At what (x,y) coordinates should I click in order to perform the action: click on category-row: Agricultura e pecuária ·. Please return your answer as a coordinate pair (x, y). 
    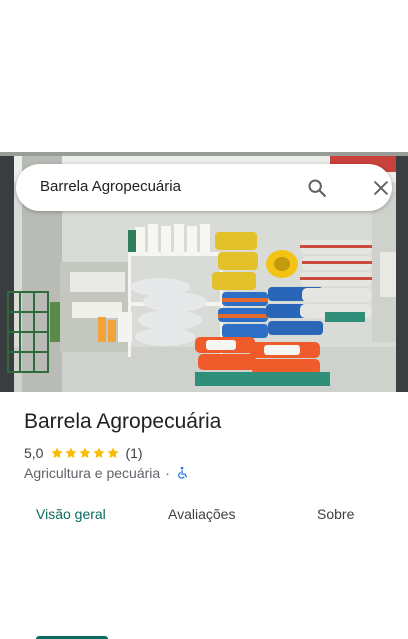
    Looking at the image, I should click on (106, 473).